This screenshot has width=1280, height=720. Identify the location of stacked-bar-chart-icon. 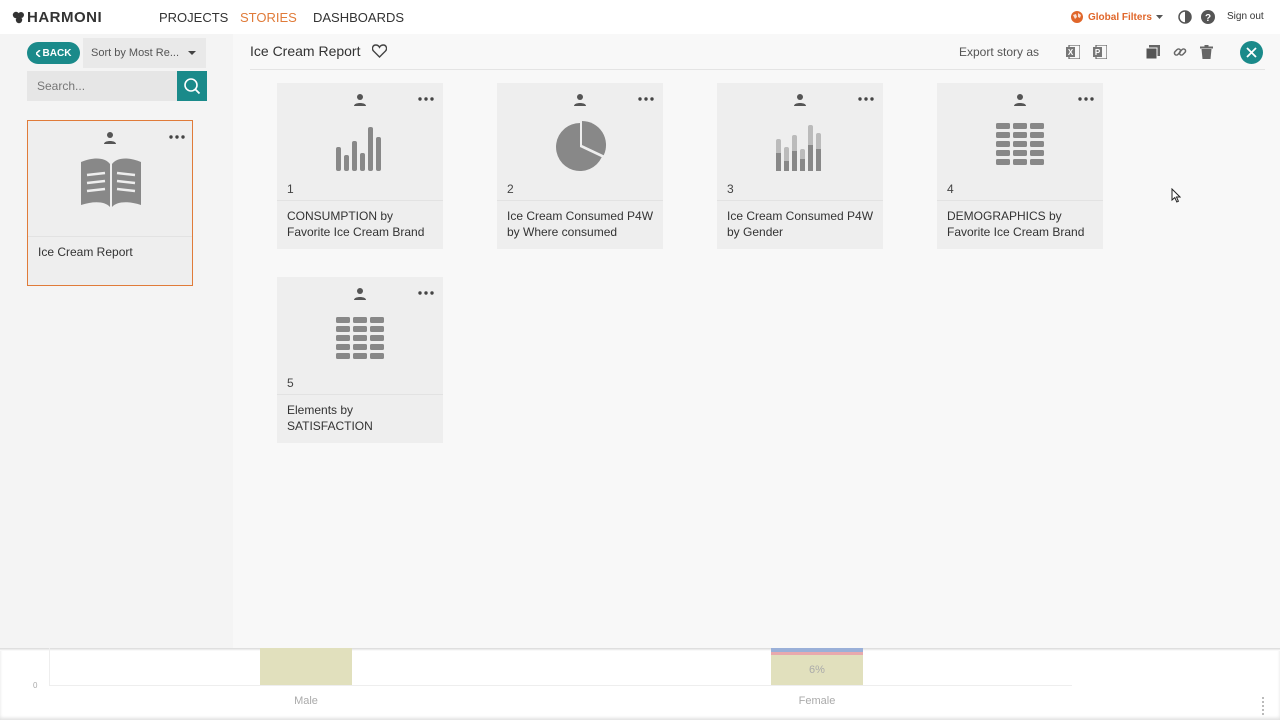
(798, 148).